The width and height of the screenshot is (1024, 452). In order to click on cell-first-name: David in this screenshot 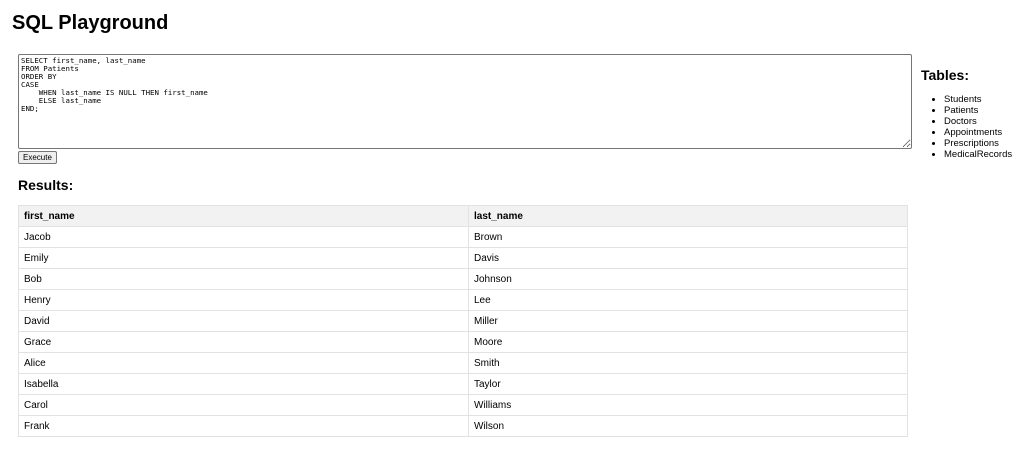, I will do `click(243, 321)`.